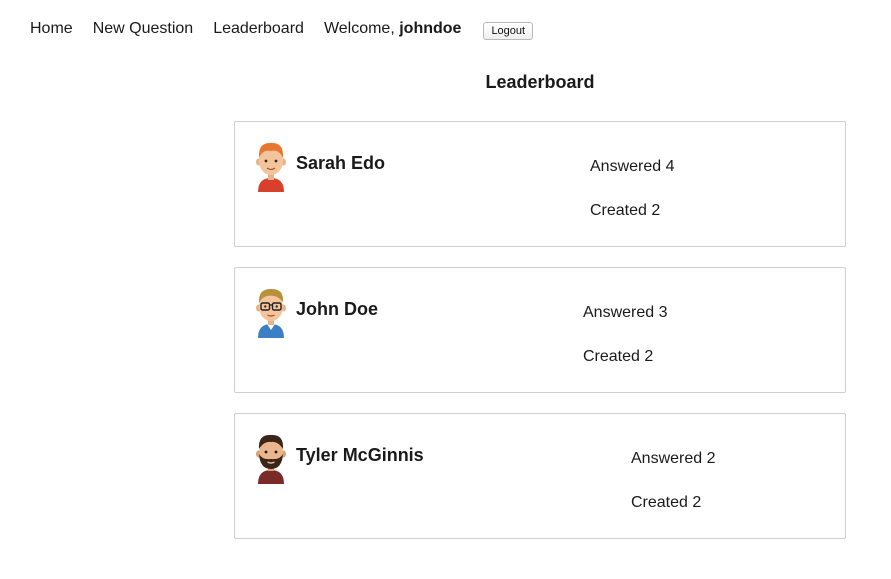  Describe the element at coordinates (632, 166) in the screenshot. I see `answered-count: Answered 4` at that location.